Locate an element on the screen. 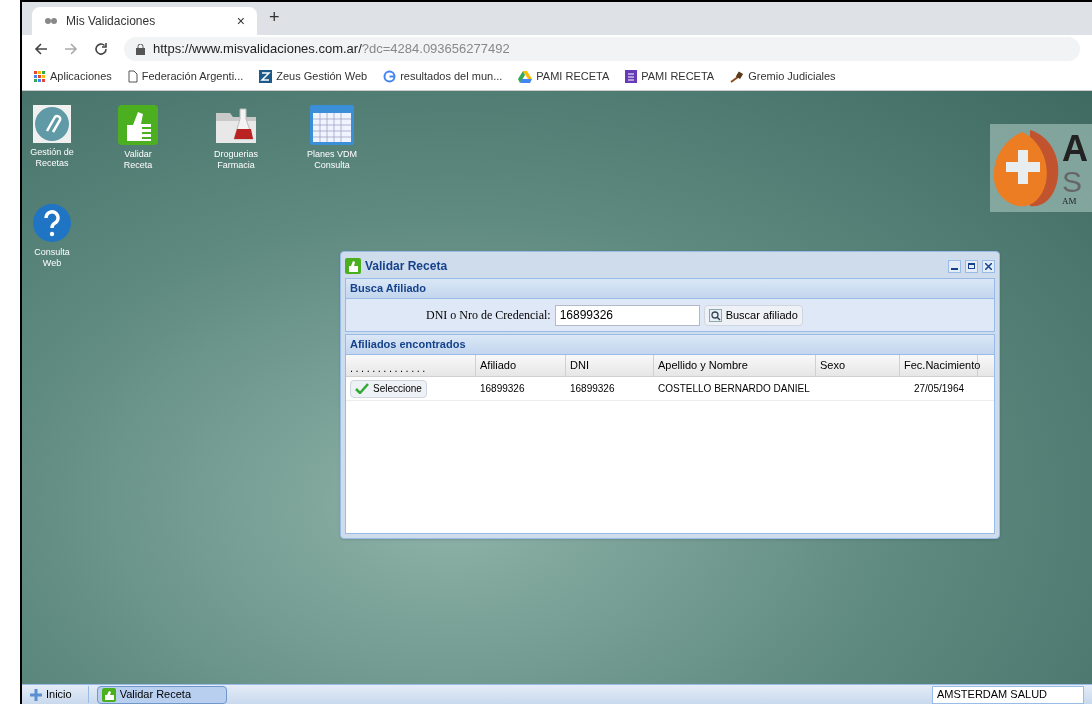 The width and height of the screenshot is (1092, 704). close-button is located at coordinates (988, 266).